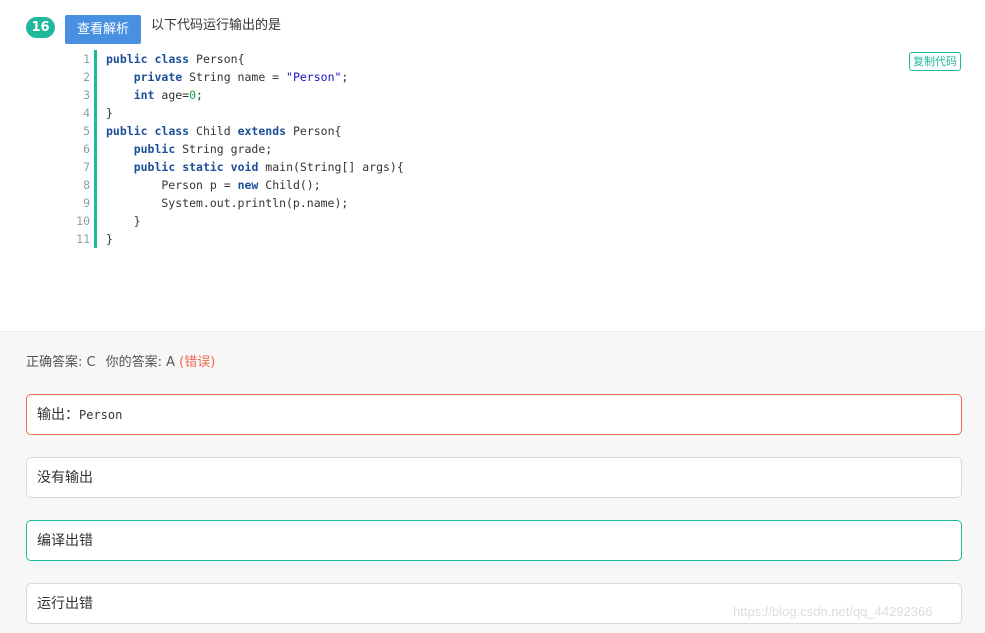 The height and width of the screenshot is (633, 985). Describe the element at coordinates (227, 203) in the screenshot. I see `code-line: System.out.println(p.name);` at that location.